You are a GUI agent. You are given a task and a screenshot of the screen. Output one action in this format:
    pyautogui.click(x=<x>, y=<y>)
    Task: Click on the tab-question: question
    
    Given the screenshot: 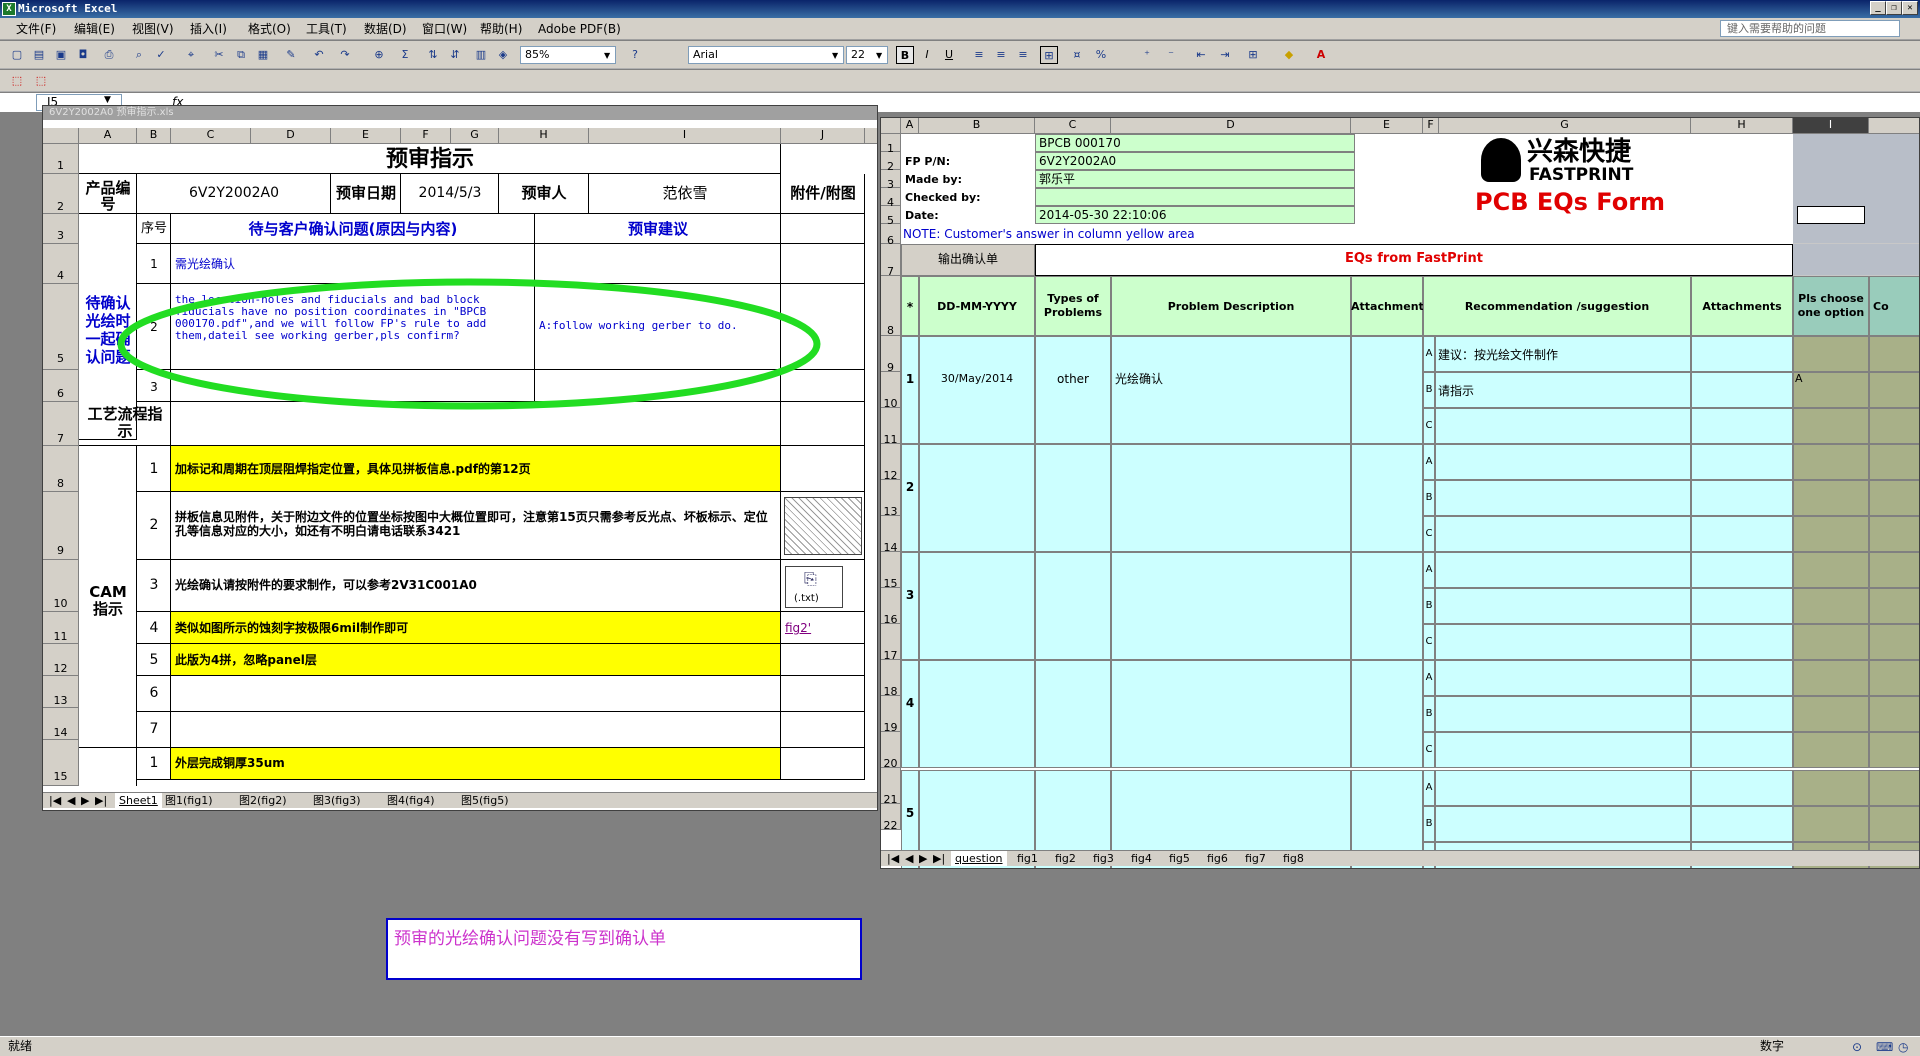 What is the action you would take?
    pyautogui.click(x=979, y=858)
    